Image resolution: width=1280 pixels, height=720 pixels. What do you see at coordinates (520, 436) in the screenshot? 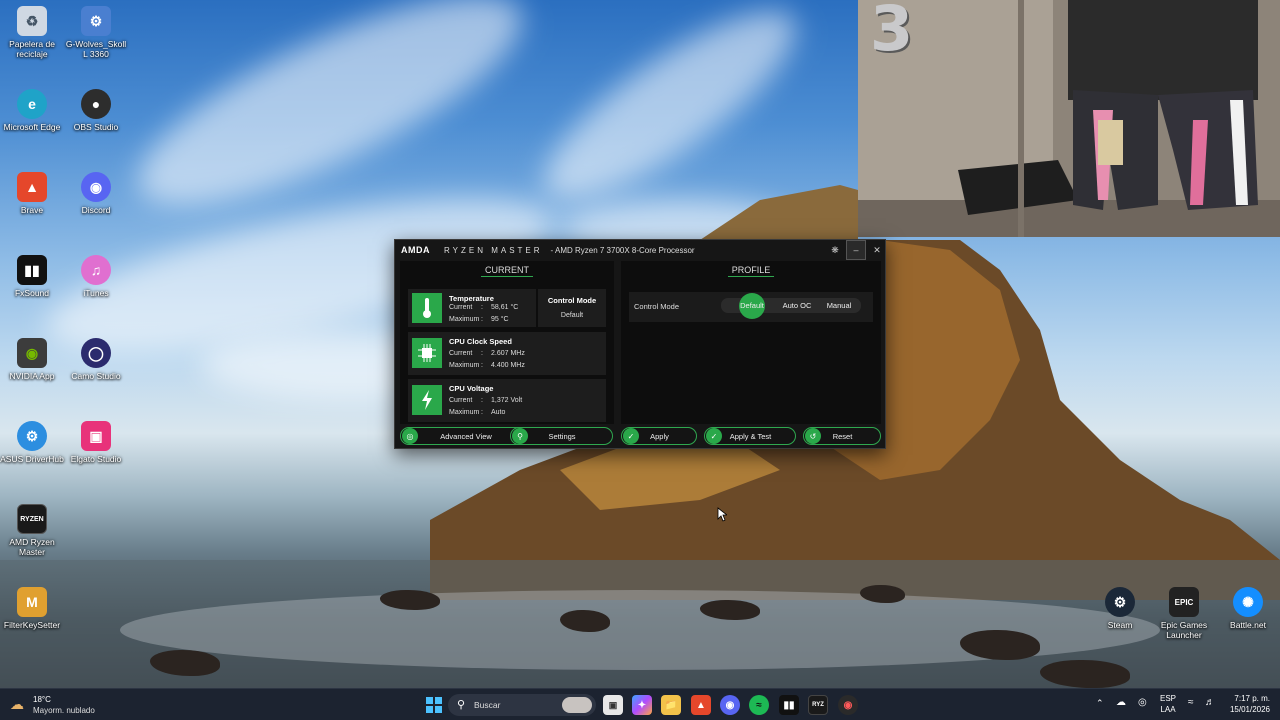
I see `wrench-icon: ⚲` at bounding box center [520, 436].